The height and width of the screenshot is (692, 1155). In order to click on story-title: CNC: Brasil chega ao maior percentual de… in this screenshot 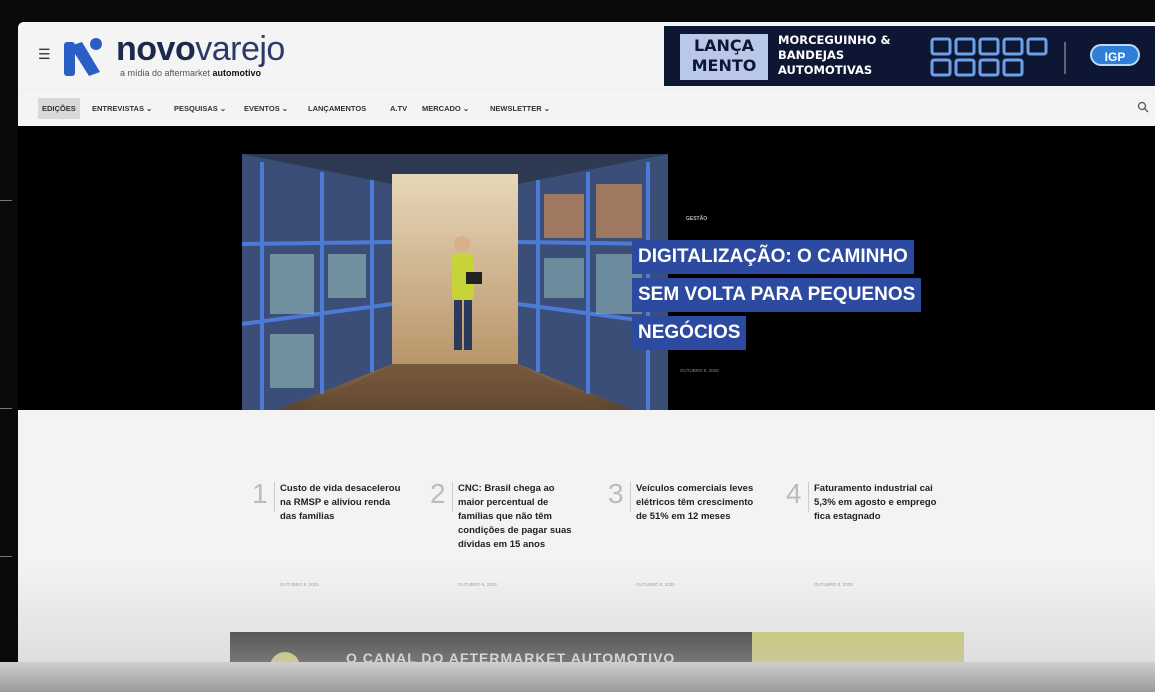, I will do `click(520, 517)`.